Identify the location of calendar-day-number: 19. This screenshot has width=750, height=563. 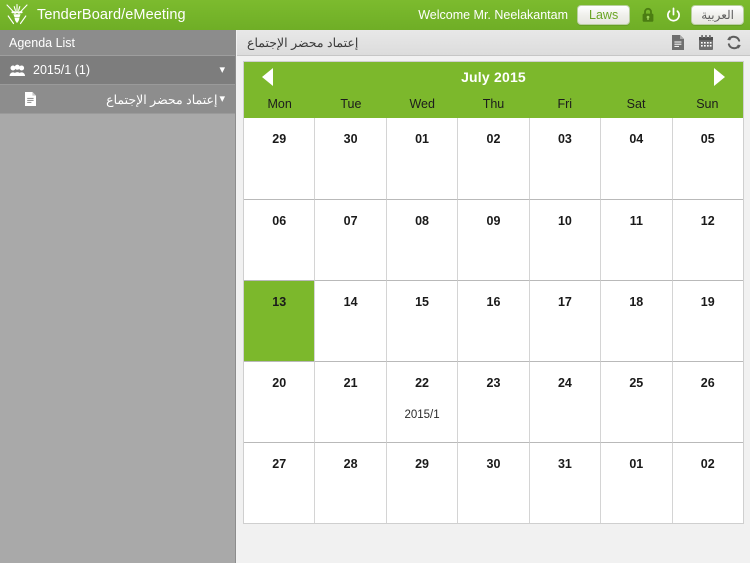
(707, 302).